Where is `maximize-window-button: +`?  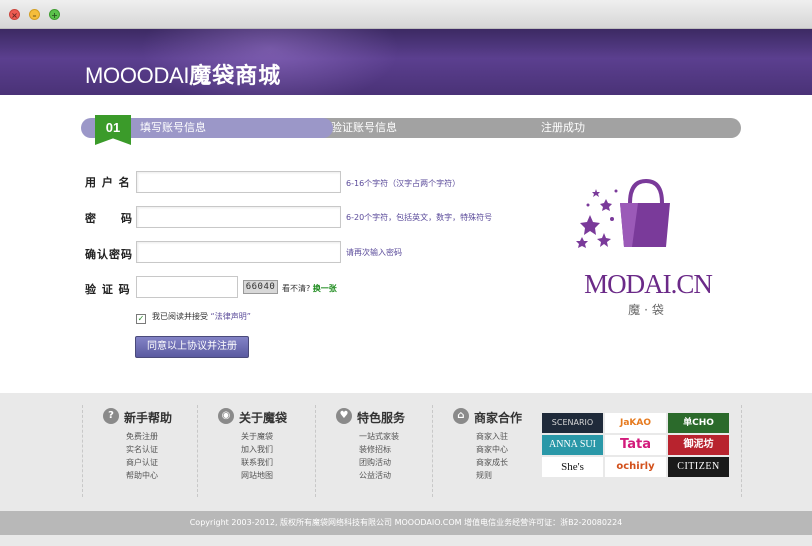 maximize-window-button: + is located at coordinates (54, 14).